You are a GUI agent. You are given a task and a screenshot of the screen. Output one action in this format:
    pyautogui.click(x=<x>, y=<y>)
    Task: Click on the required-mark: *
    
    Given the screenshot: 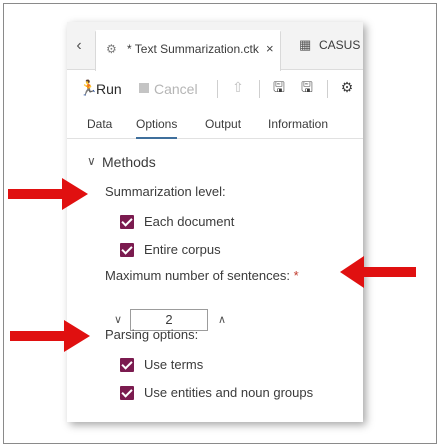 What is the action you would take?
    pyautogui.click(x=296, y=275)
    